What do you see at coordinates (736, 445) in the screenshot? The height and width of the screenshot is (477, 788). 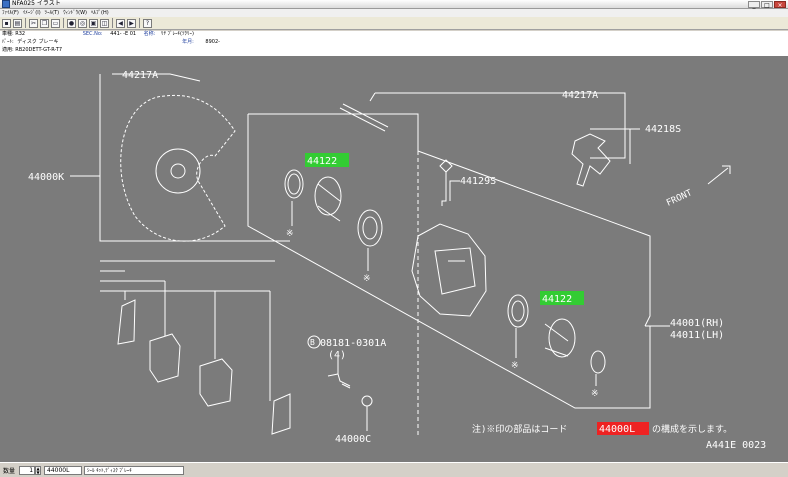 I see `illustration-code: A441E 0023` at bounding box center [736, 445].